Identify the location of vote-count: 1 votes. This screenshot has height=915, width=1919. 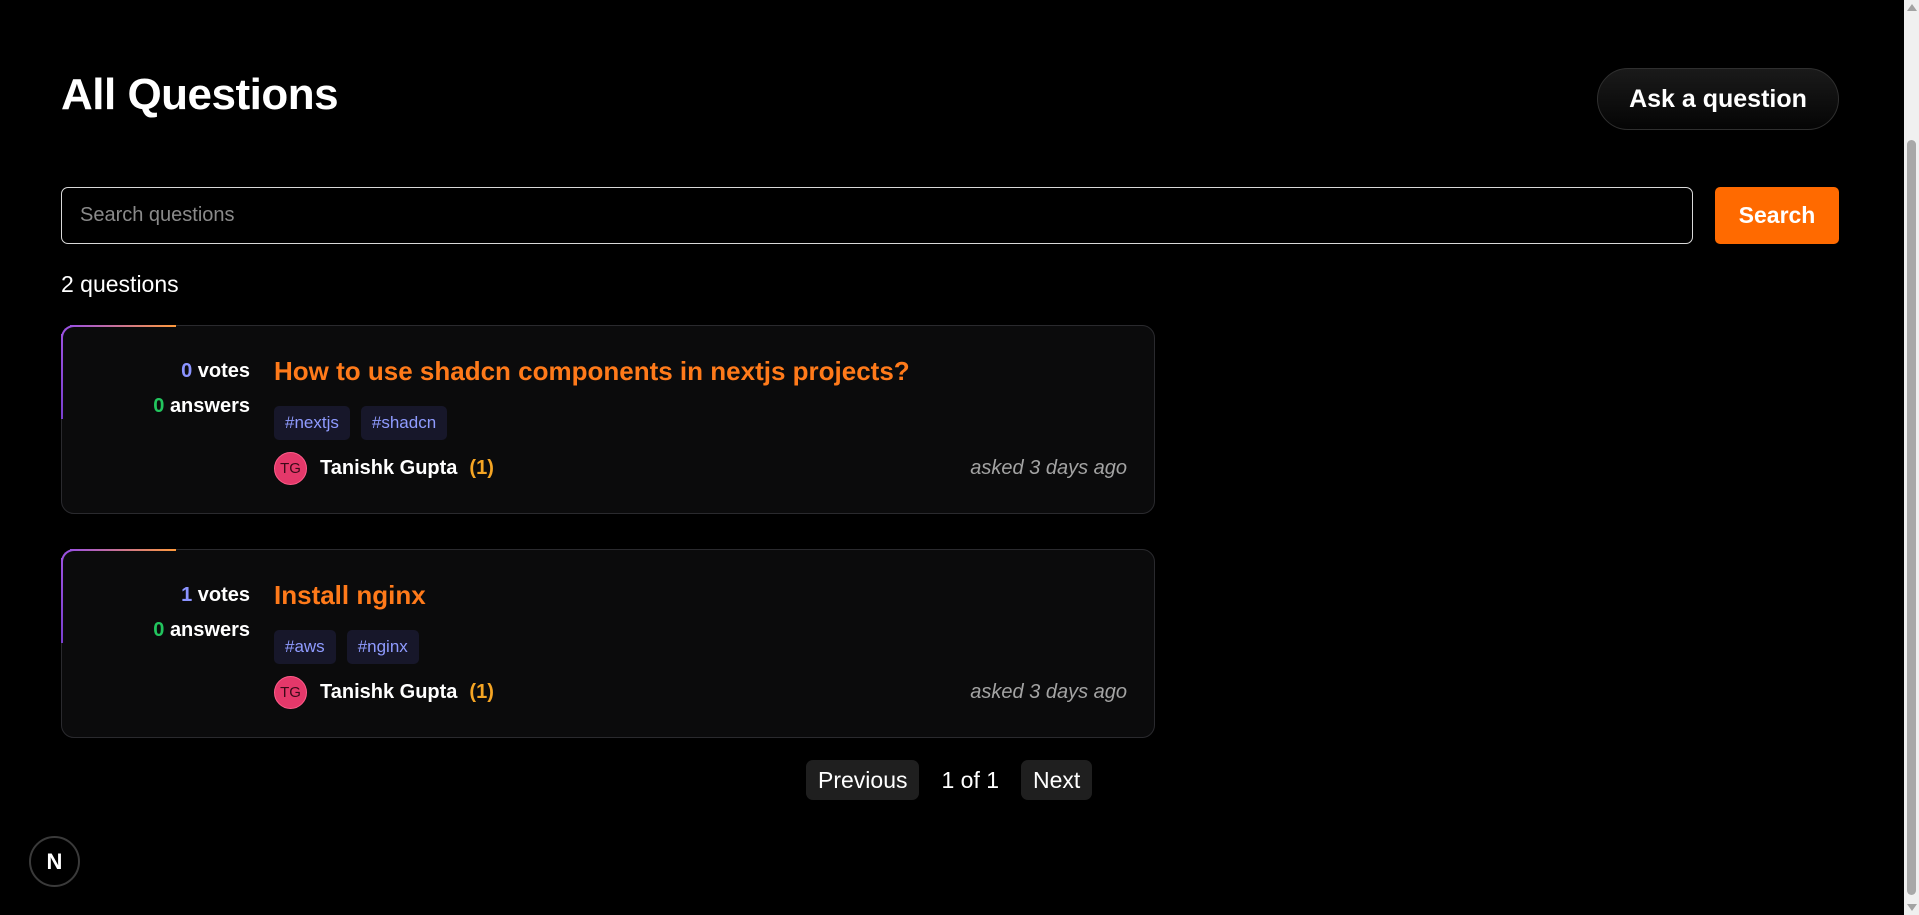
(215, 595).